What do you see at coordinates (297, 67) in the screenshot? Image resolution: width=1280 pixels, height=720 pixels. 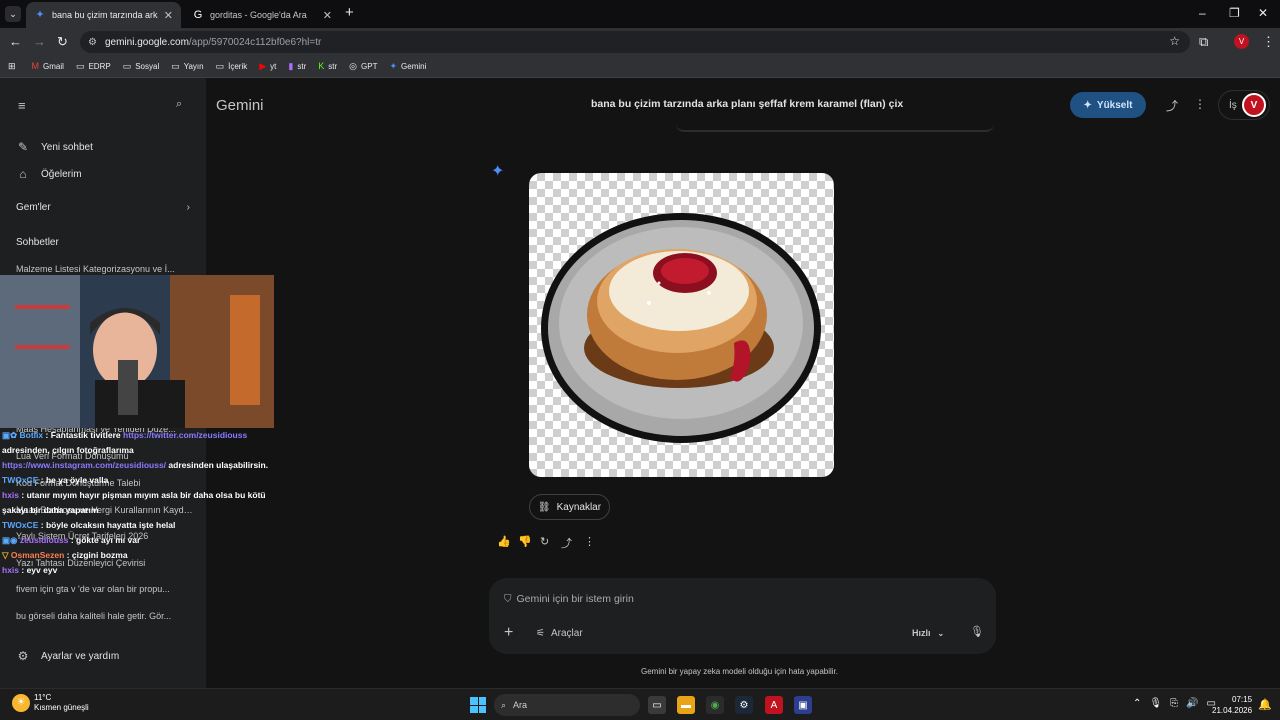 I see `bookmark-twitch: ▮ str` at bounding box center [297, 67].